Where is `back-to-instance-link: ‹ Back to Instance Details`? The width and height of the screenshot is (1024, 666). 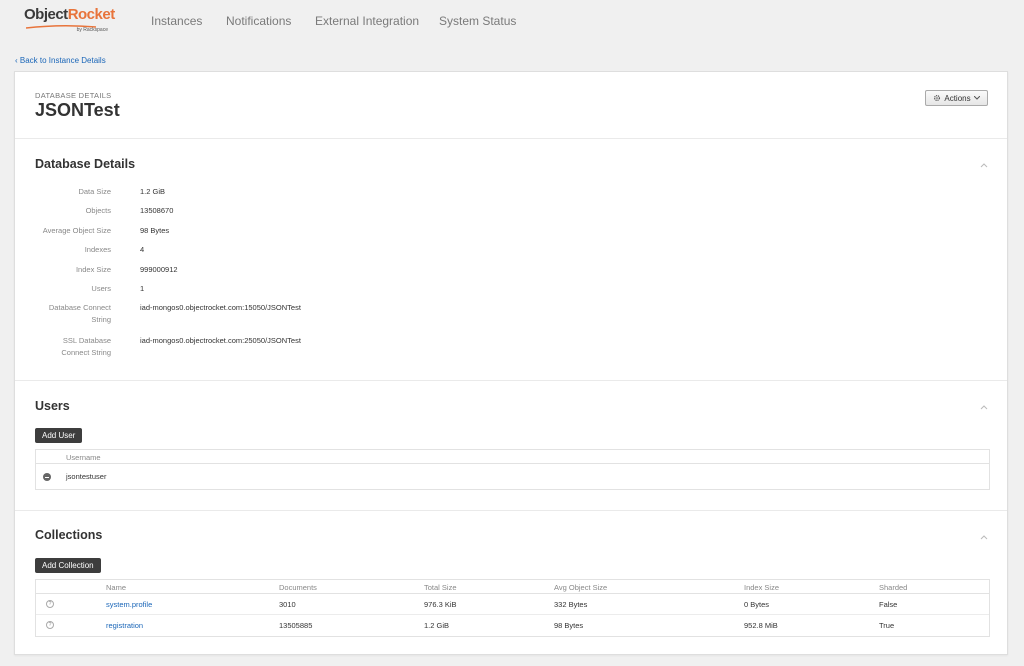 back-to-instance-link: ‹ Back to Instance Details is located at coordinates (60, 60).